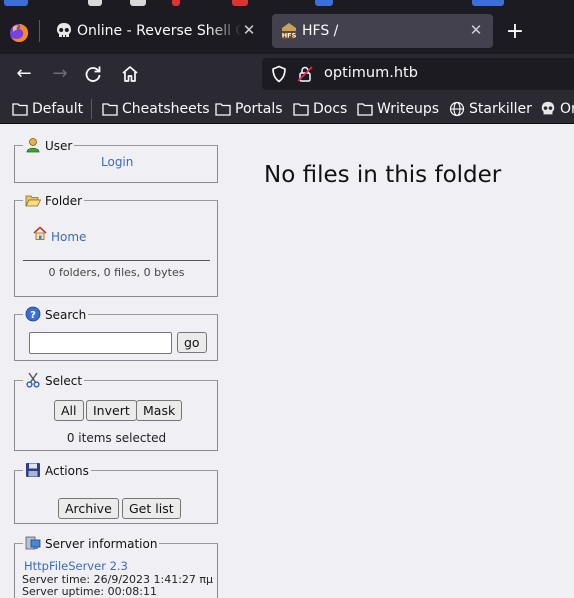  I want to click on login-link: Login, so click(117, 162).